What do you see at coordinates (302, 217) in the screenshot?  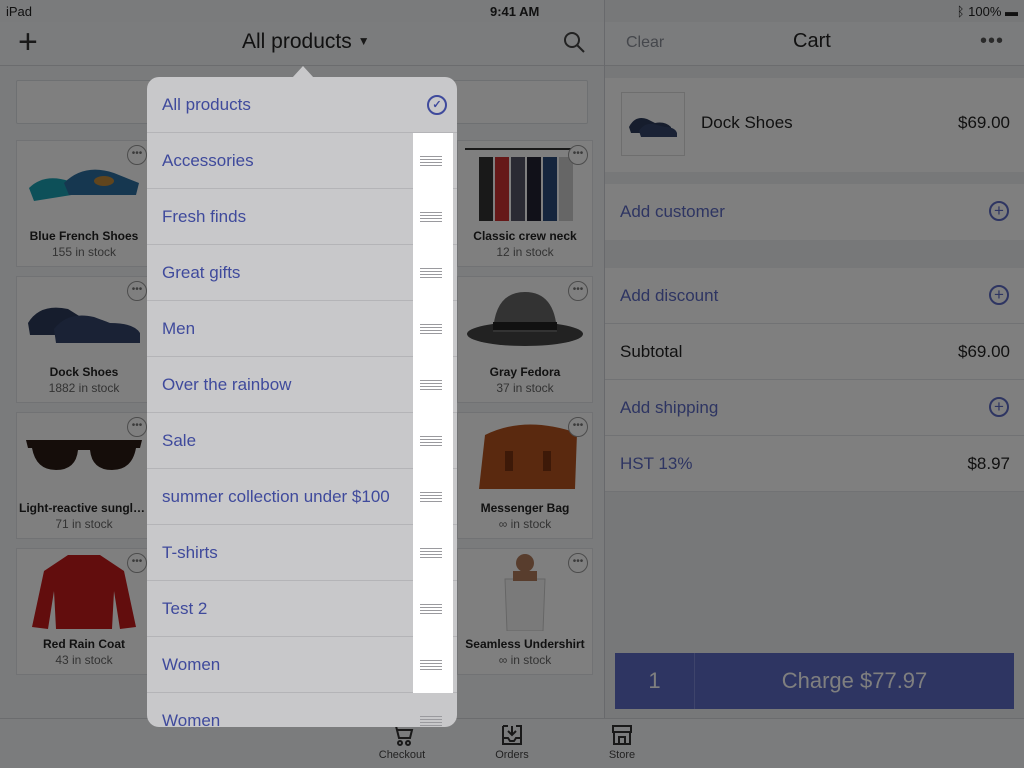 I see `collection-item: Fresh finds` at bounding box center [302, 217].